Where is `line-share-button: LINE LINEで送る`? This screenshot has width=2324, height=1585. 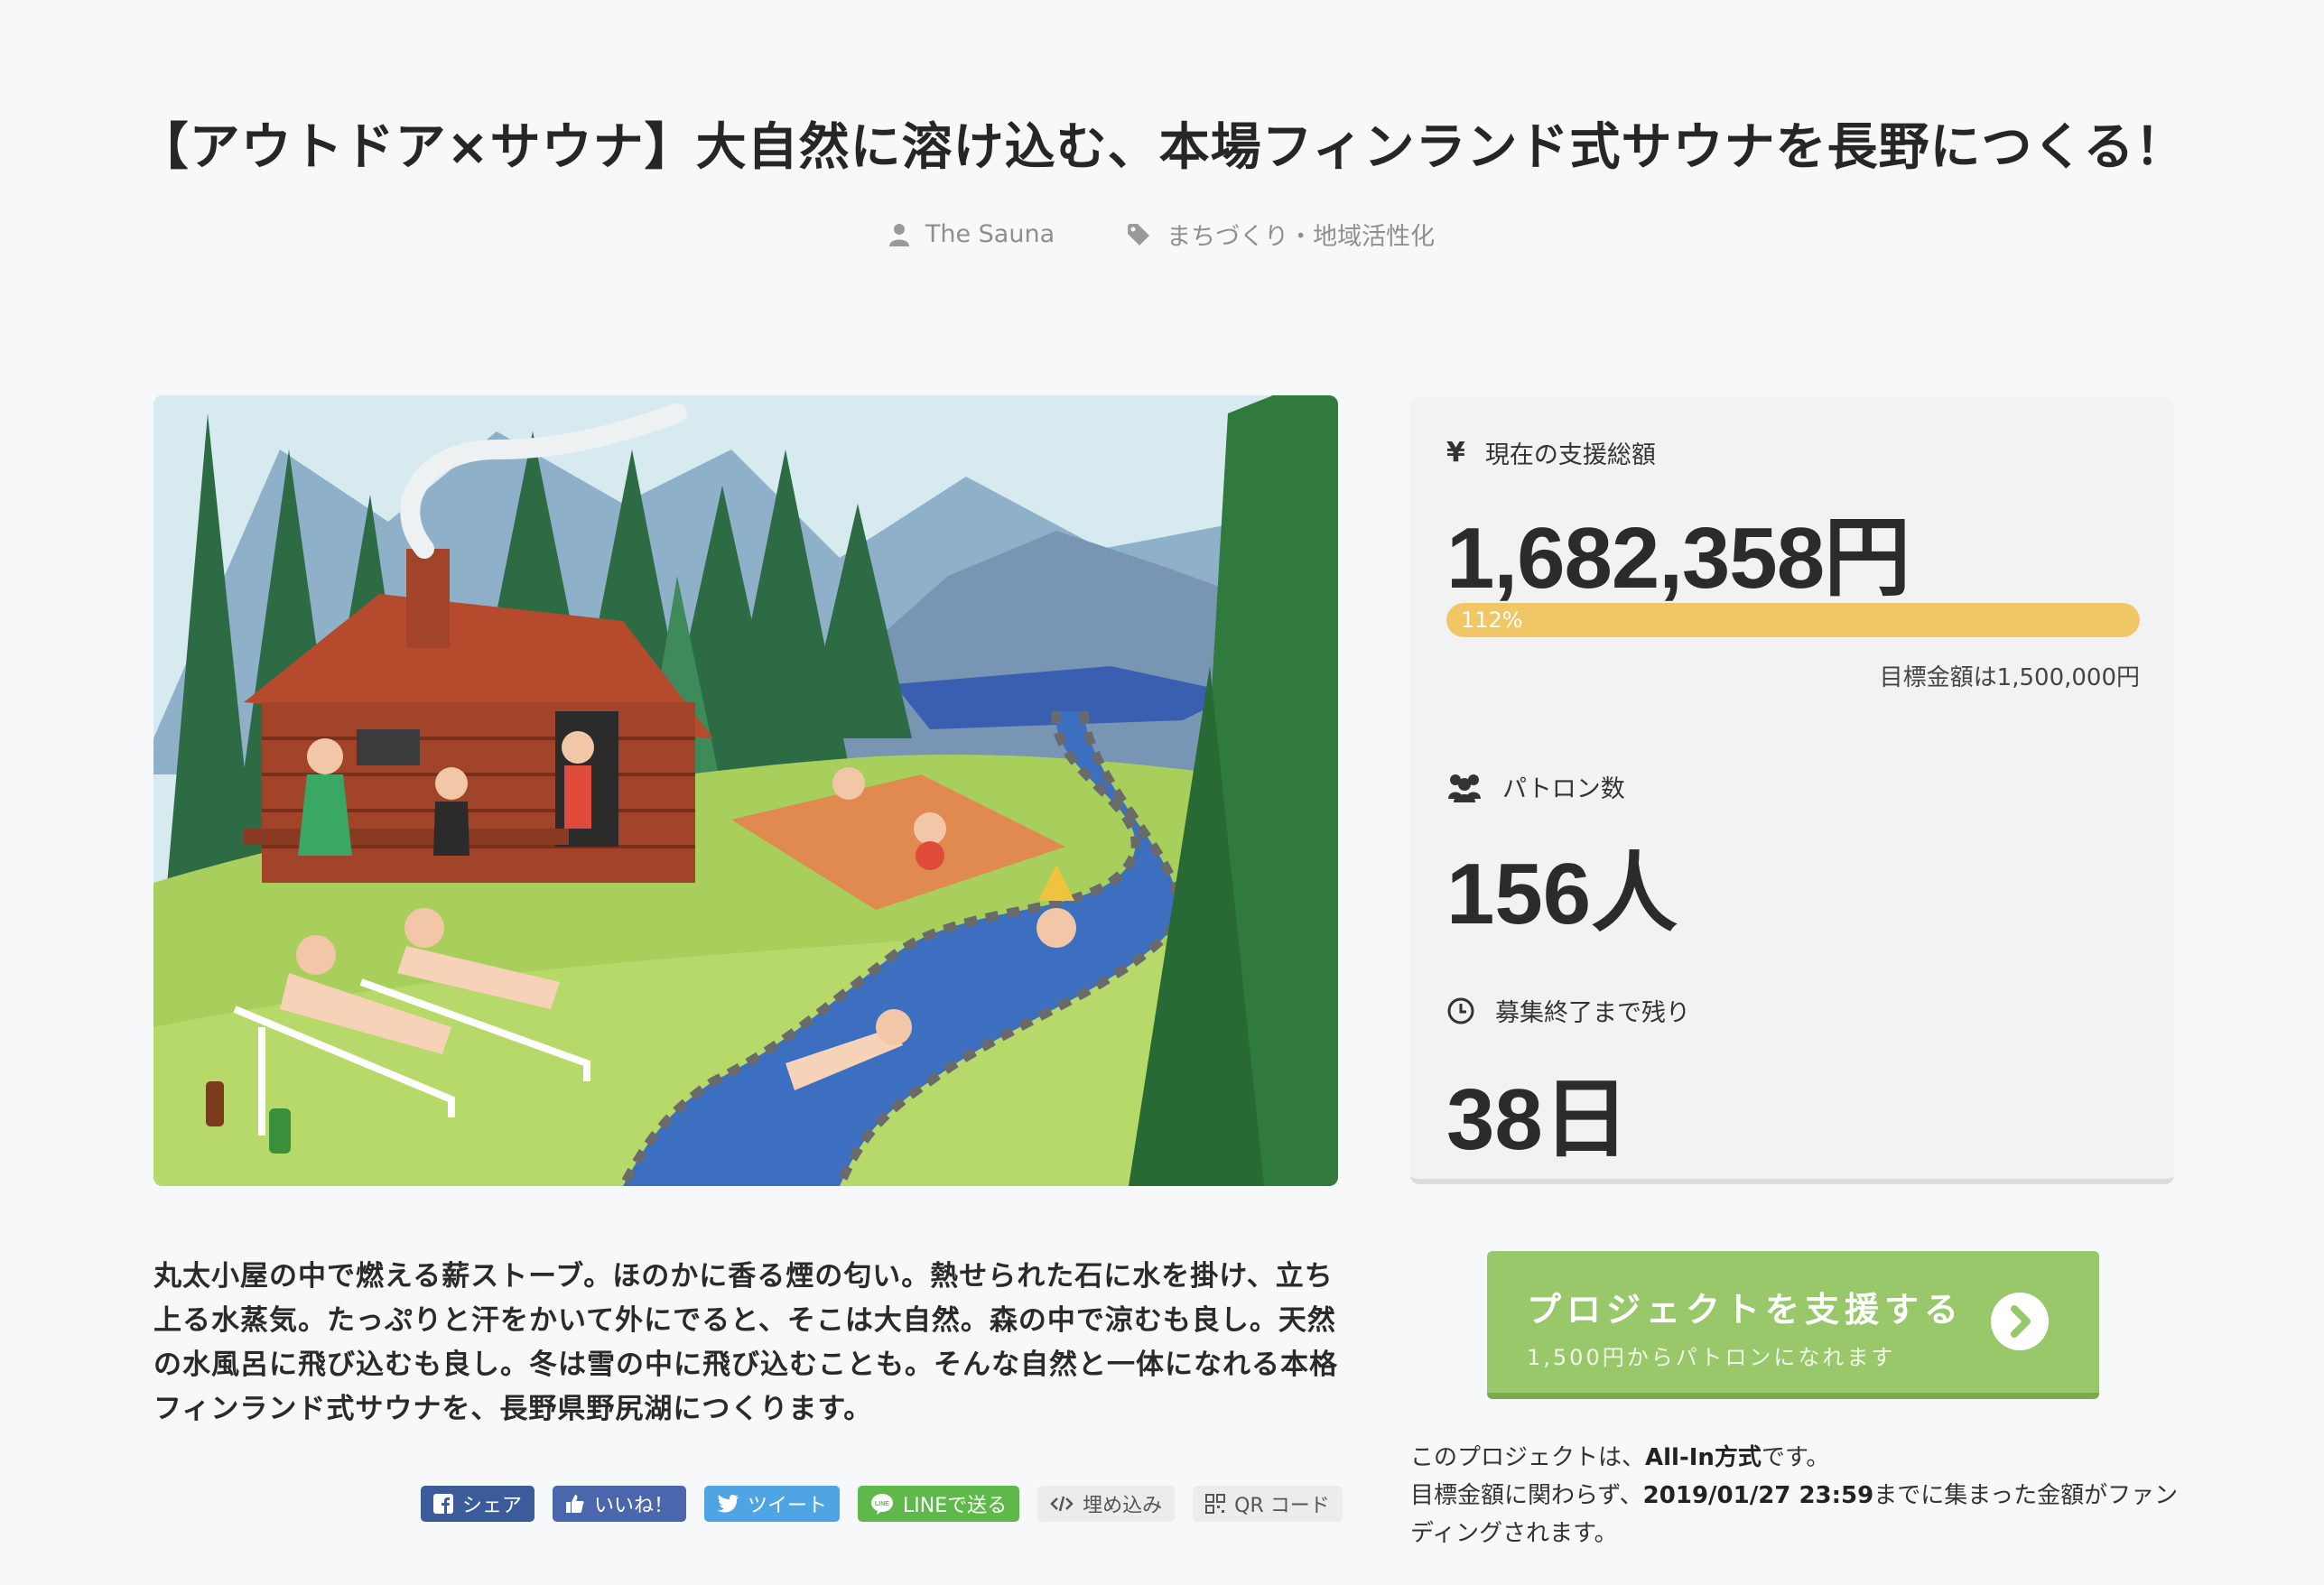 line-share-button: LINE LINEで送る is located at coordinates (939, 1504).